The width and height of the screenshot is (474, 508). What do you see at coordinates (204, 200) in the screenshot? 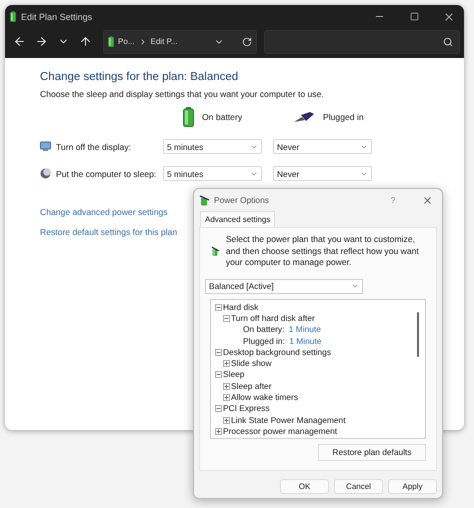
I see `power-plan-icon` at bounding box center [204, 200].